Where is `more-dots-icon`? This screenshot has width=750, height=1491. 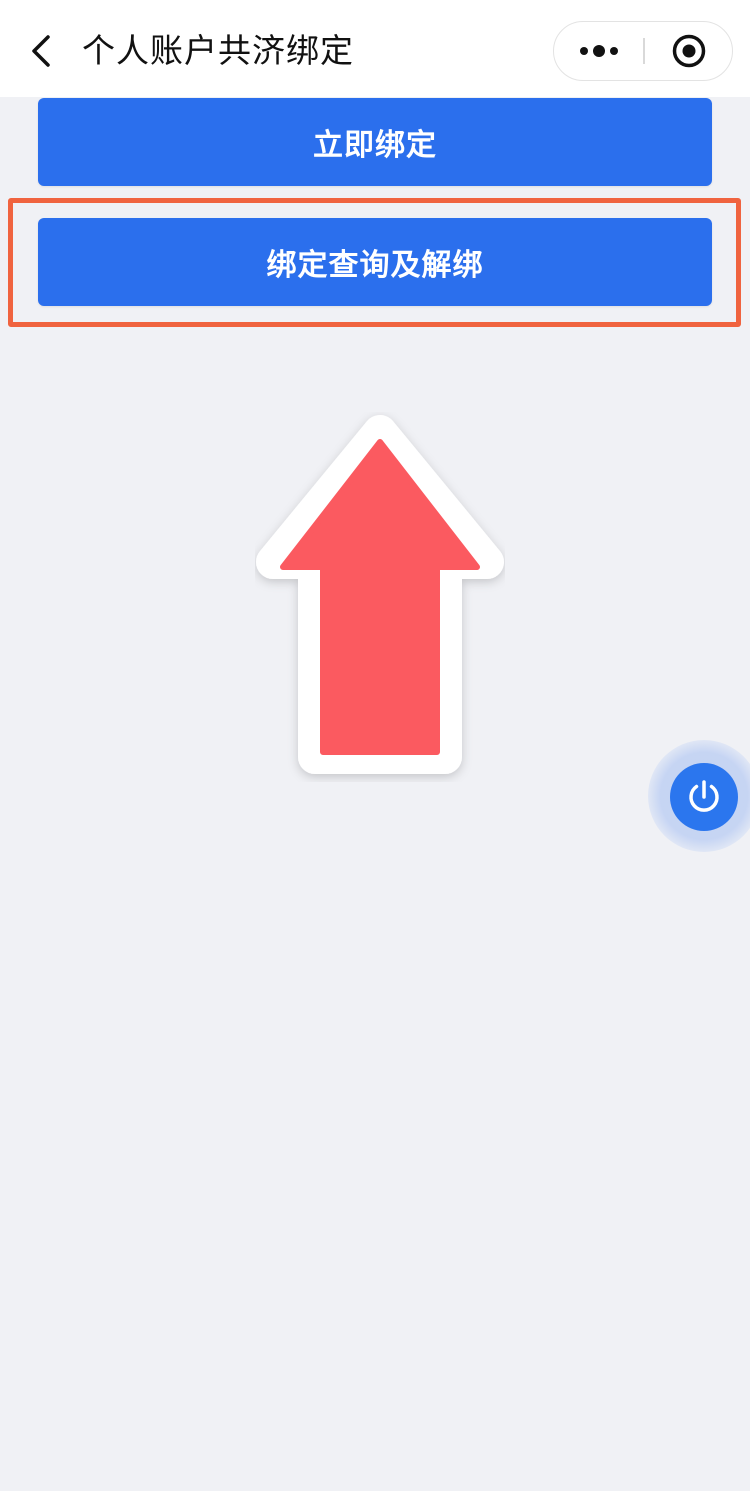
more-dots-icon is located at coordinates (598, 50).